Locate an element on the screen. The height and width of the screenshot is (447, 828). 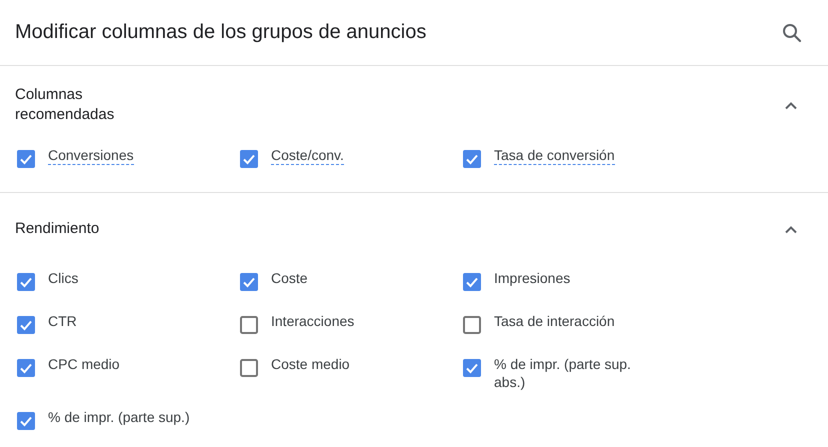
section-title: Rendimiento is located at coordinates (57, 229).